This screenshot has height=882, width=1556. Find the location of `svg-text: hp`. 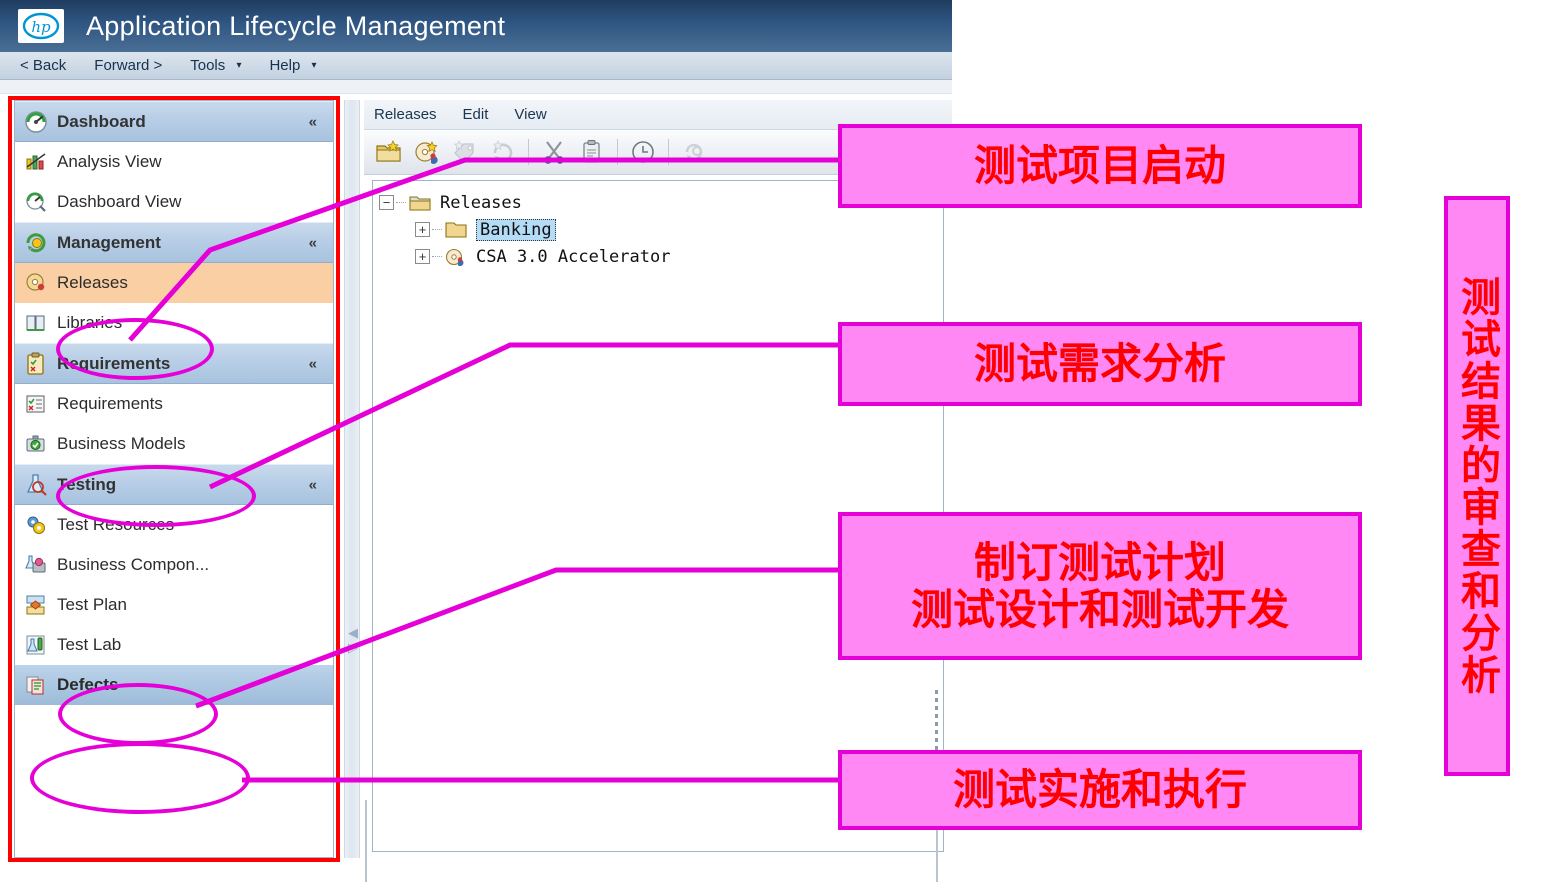

svg-text: hp is located at coordinates (41, 27).